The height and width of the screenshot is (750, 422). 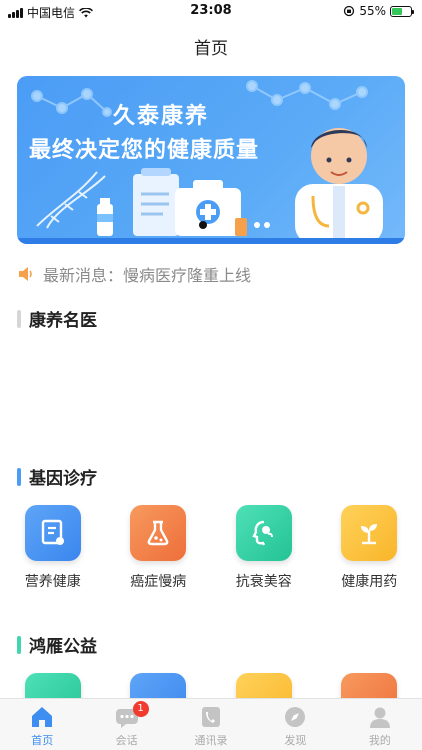 I want to click on home-icon, so click(x=42, y=717).